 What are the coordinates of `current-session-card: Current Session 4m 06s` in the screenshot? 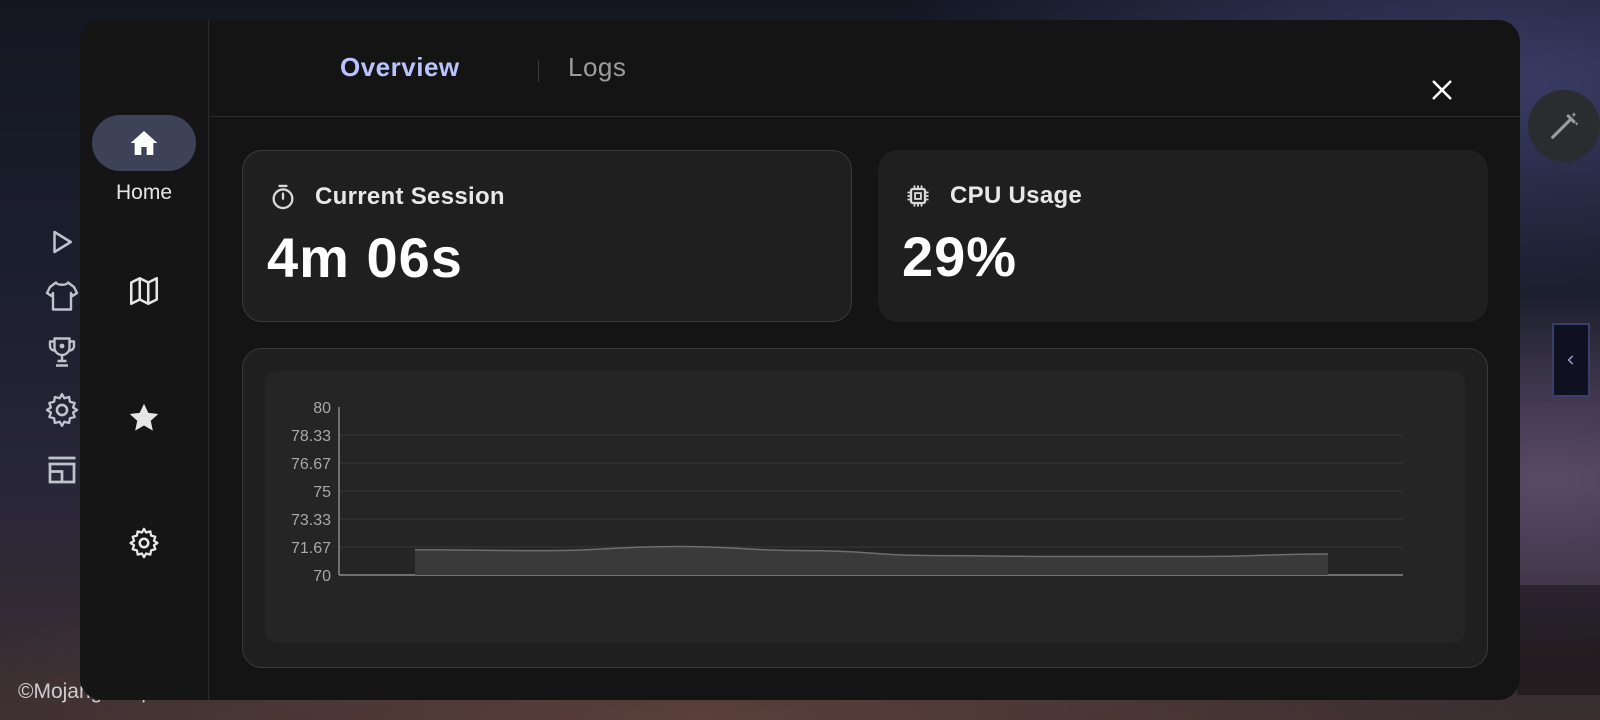 It's located at (547, 236).